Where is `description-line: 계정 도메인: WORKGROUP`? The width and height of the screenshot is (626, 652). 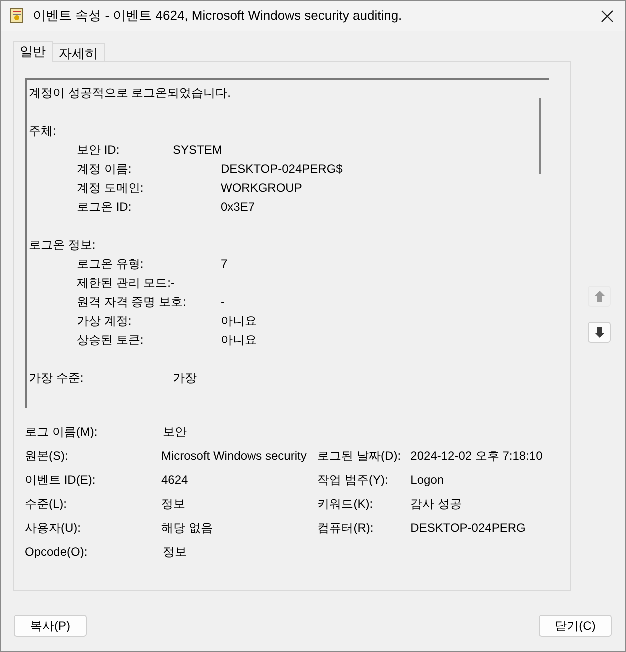
description-line: 계정 도메인: WORKGROUP is located at coordinates (189, 188).